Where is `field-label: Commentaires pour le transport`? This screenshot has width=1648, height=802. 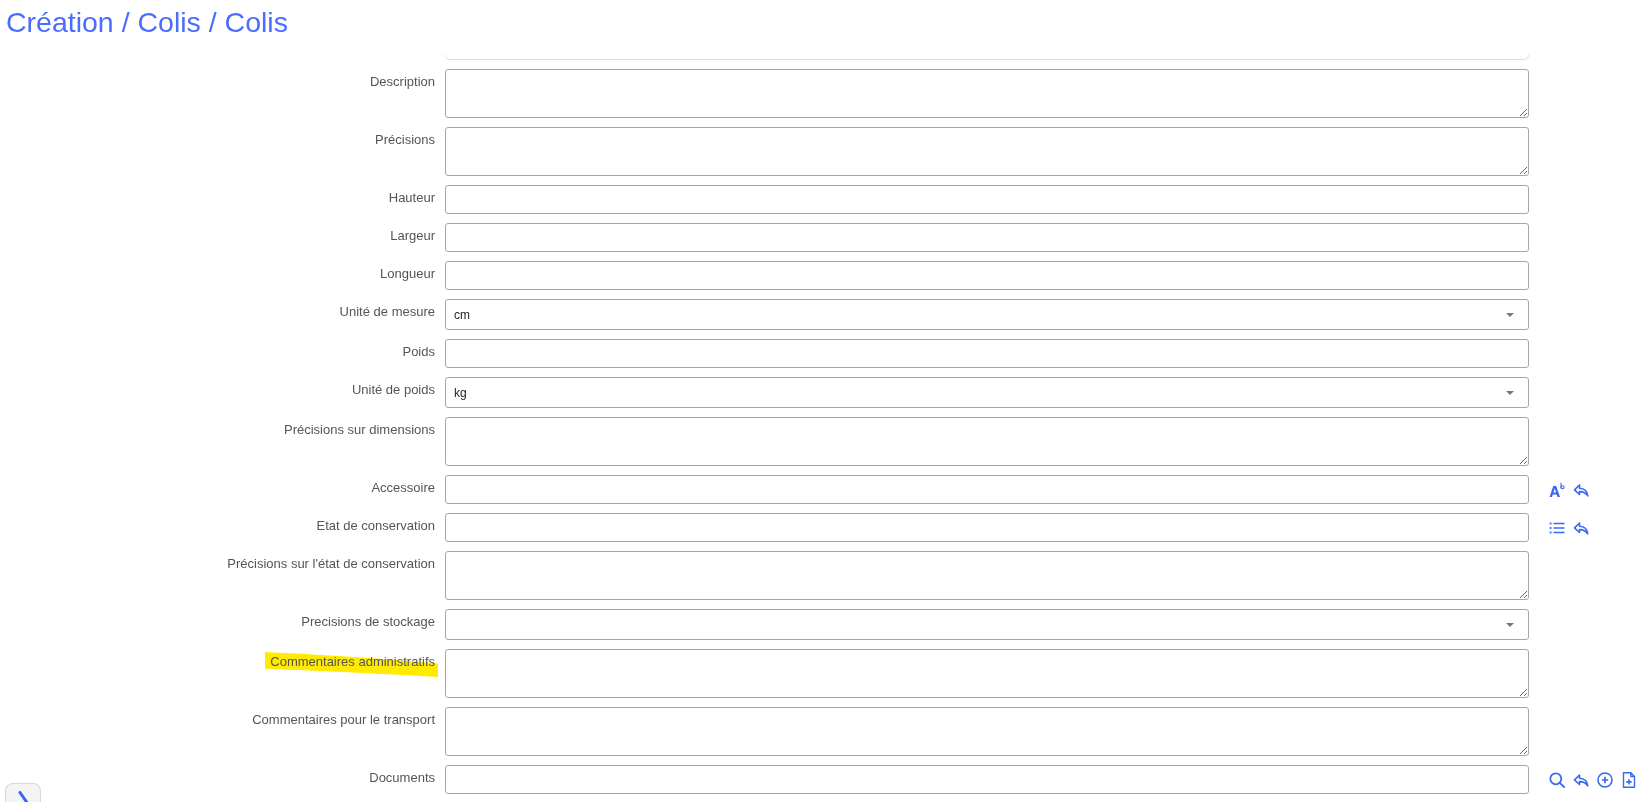 field-label: Commentaires pour le transport is located at coordinates (343, 719).